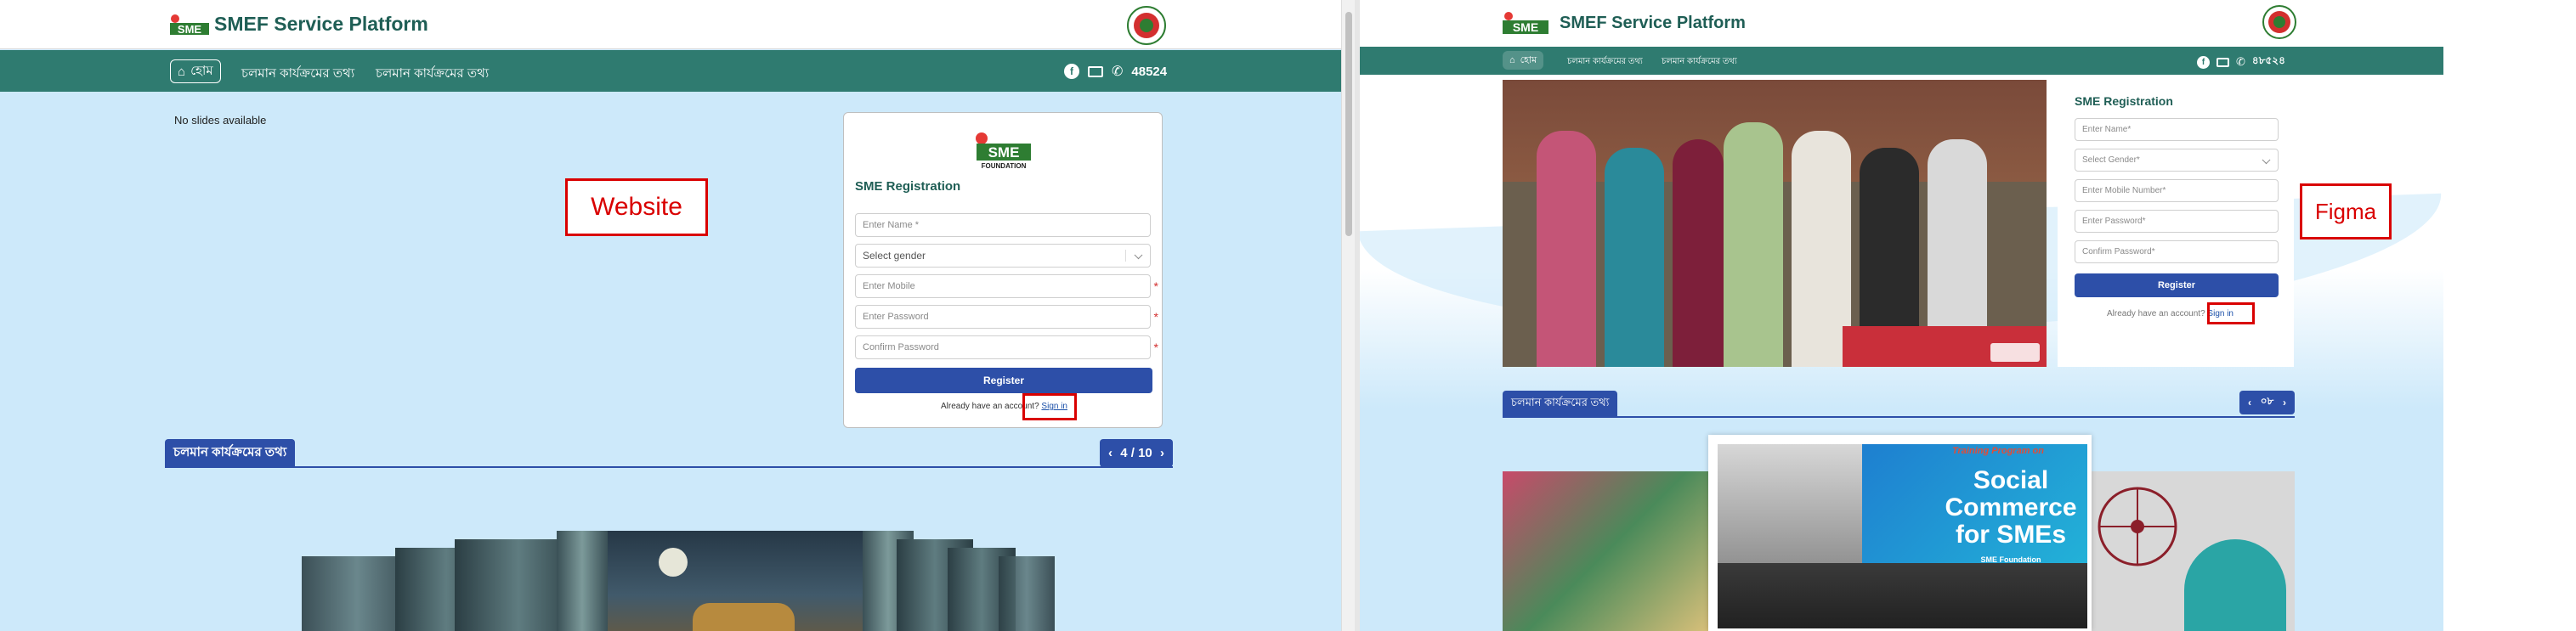 This screenshot has height=631, width=2576. What do you see at coordinates (894, 256) in the screenshot?
I see `gender-placeholder: Select gender` at bounding box center [894, 256].